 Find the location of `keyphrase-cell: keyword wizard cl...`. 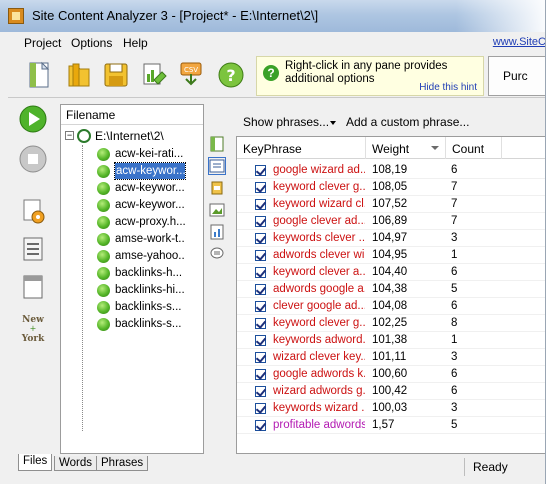

keyphrase-cell: keyword wizard cl... is located at coordinates (319, 204).